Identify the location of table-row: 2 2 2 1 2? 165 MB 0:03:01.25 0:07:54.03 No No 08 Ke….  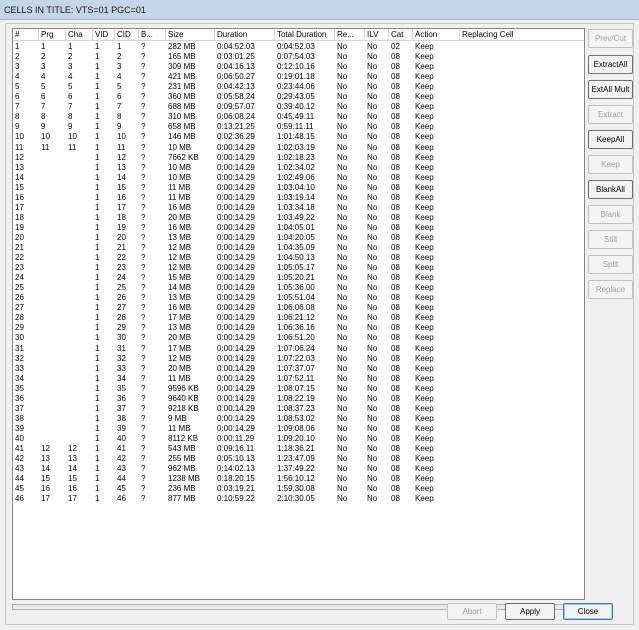
(298, 57).